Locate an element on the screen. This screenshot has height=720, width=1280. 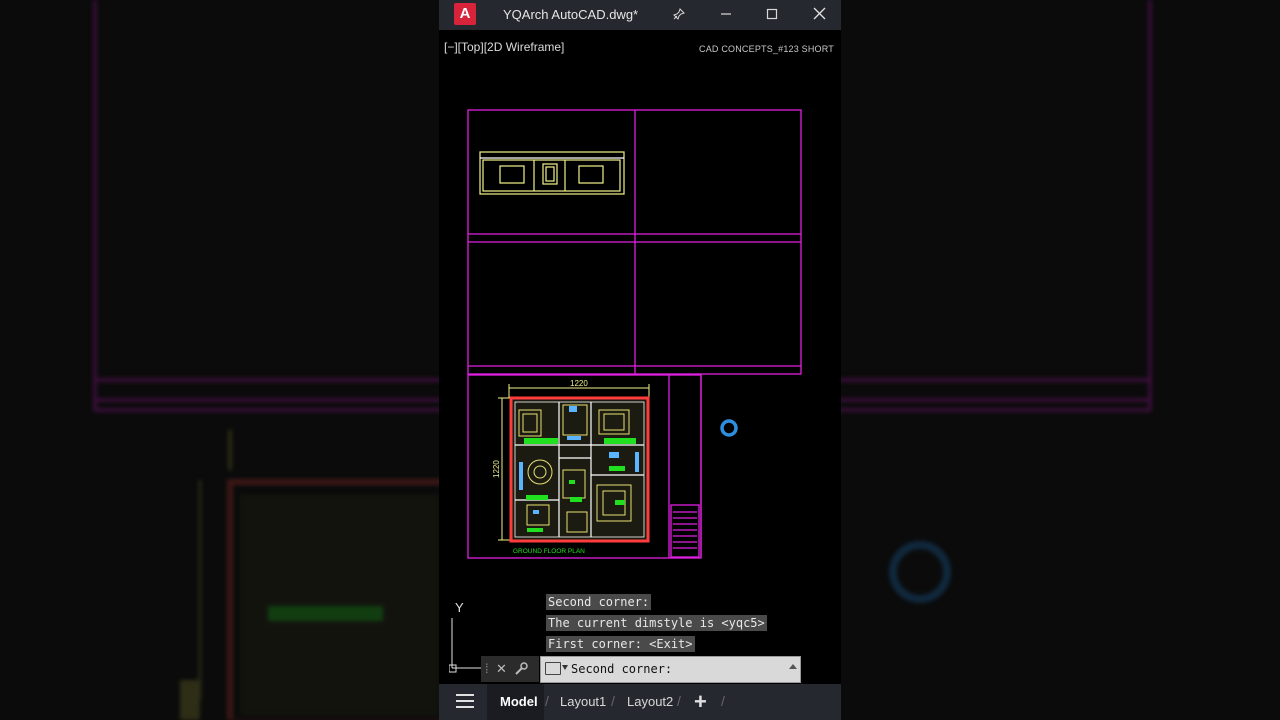
menu-icon is located at coordinates (465, 703).